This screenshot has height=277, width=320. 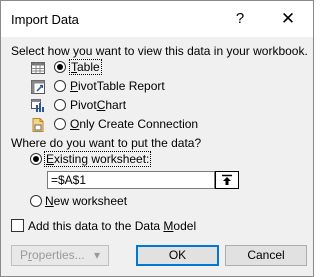 I want to click on radio-pivotchart-label: PivotChart, so click(x=98, y=105).